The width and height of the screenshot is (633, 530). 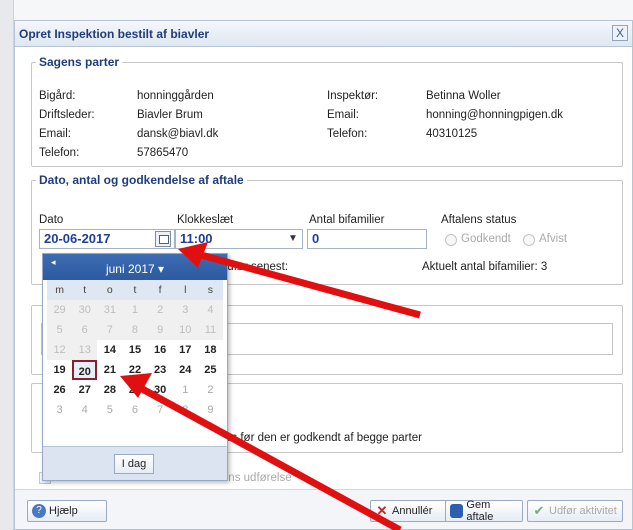 What do you see at coordinates (185, 370) in the screenshot?
I see `calendar-day: 24` at bounding box center [185, 370].